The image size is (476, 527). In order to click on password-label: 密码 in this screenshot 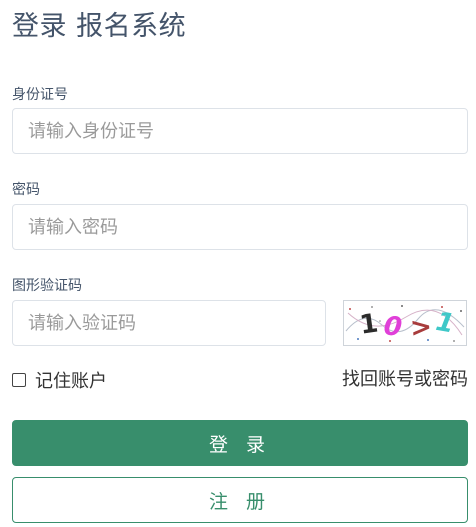, I will do `click(26, 190)`.